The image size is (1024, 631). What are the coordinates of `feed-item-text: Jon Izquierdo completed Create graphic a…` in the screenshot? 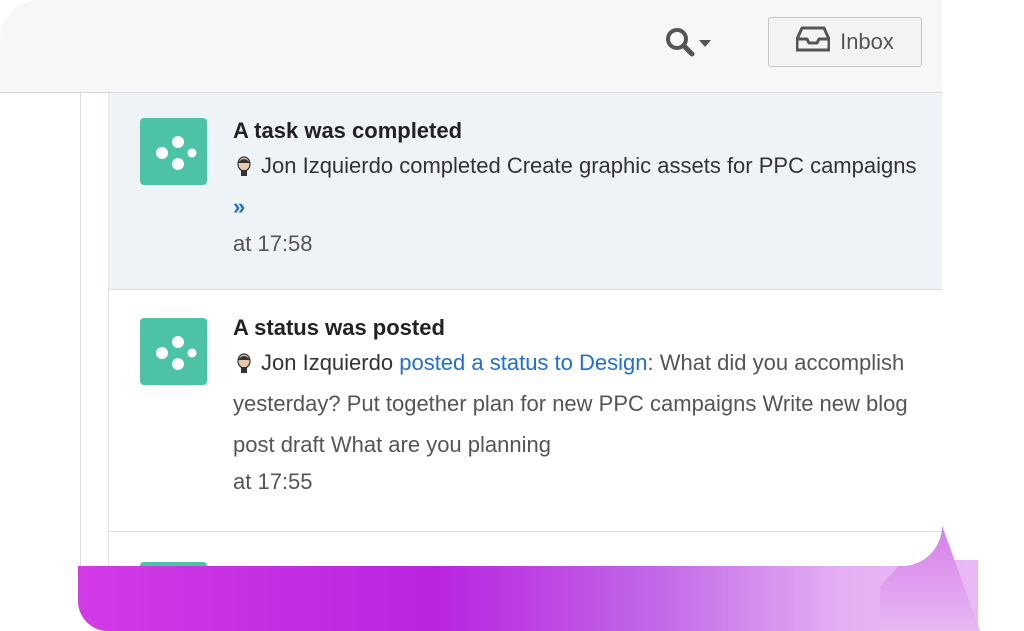 It's located at (577, 186).